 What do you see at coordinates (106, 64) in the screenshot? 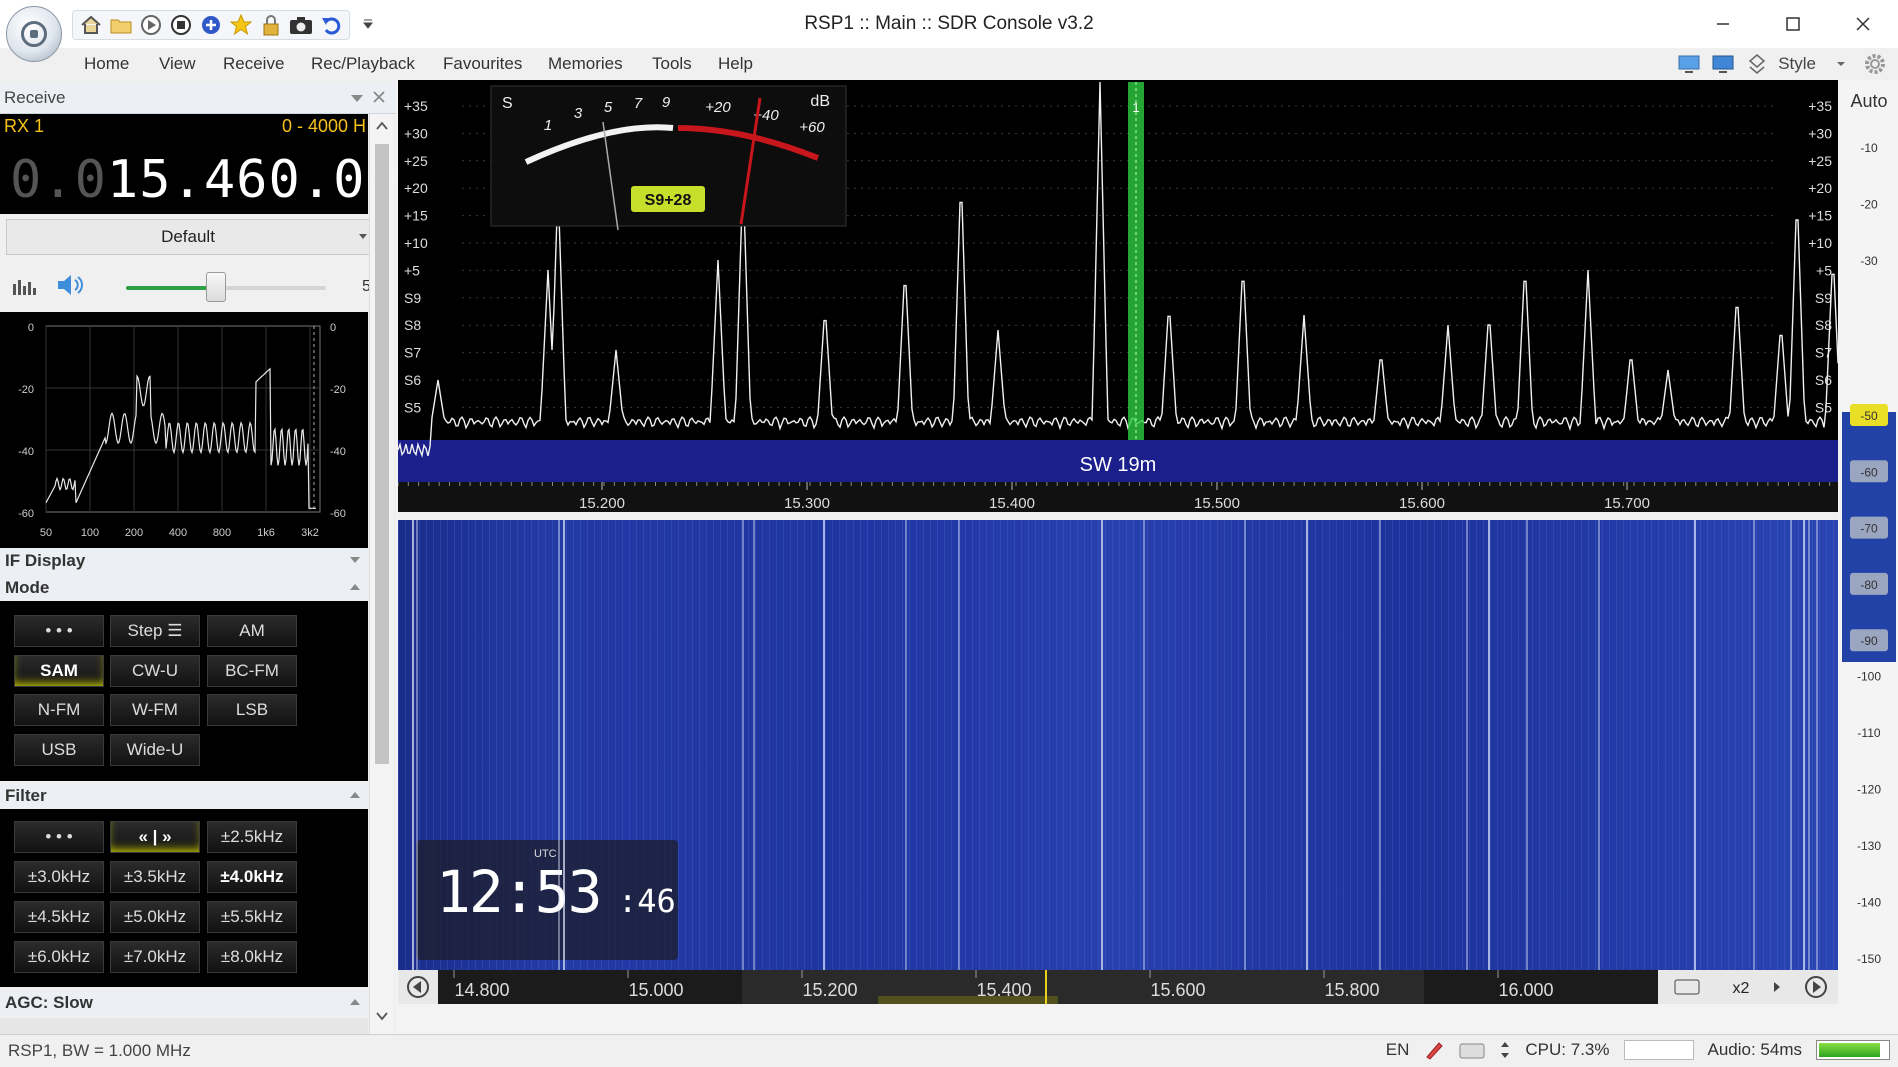
I see `menu-home: Home` at bounding box center [106, 64].